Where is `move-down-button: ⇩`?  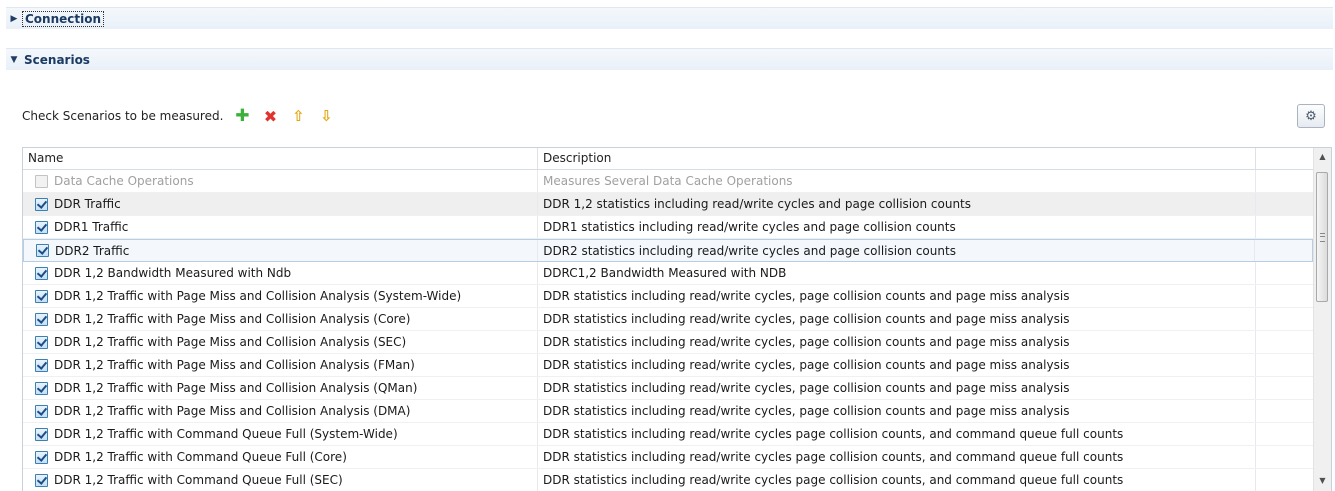 move-down-button: ⇩ is located at coordinates (326, 116).